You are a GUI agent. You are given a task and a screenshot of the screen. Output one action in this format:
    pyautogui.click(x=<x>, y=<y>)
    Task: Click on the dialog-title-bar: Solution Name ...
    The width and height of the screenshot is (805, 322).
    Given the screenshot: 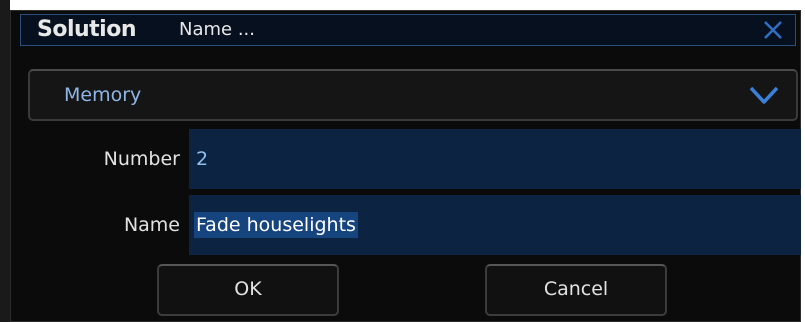 What is the action you would take?
    pyautogui.click(x=408, y=30)
    